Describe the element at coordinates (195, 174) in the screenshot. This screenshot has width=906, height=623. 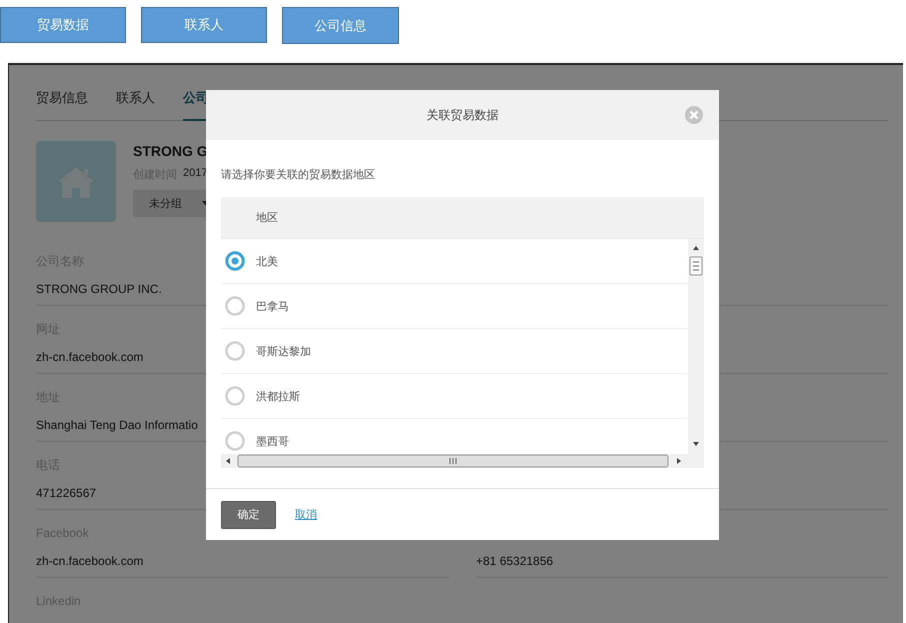
I see `created-date: 2017` at that location.